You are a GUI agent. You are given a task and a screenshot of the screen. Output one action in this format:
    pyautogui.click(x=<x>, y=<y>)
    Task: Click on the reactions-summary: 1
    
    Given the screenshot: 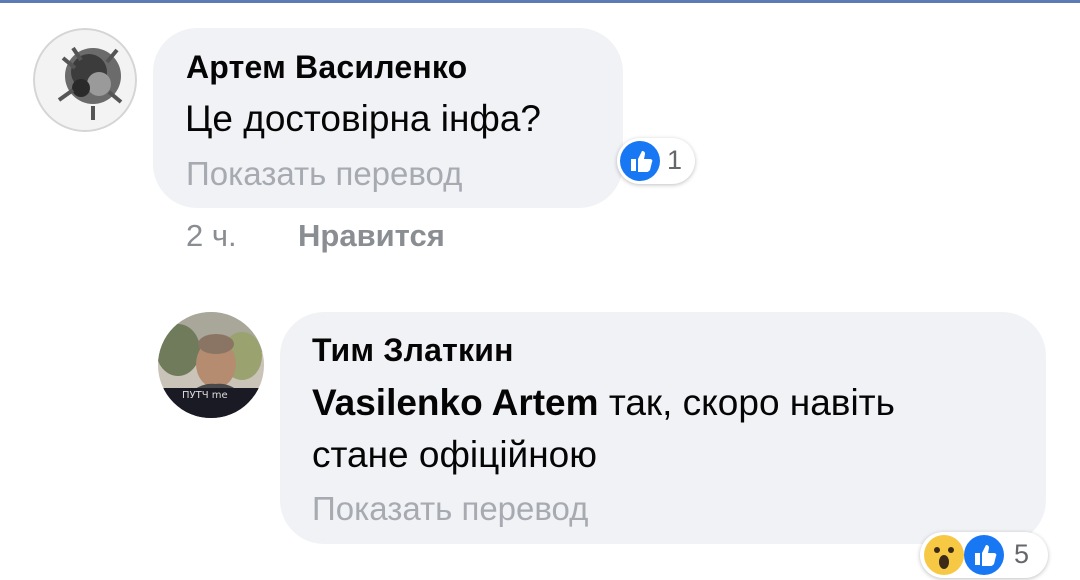 What is the action you would take?
    pyautogui.click(x=656, y=161)
    